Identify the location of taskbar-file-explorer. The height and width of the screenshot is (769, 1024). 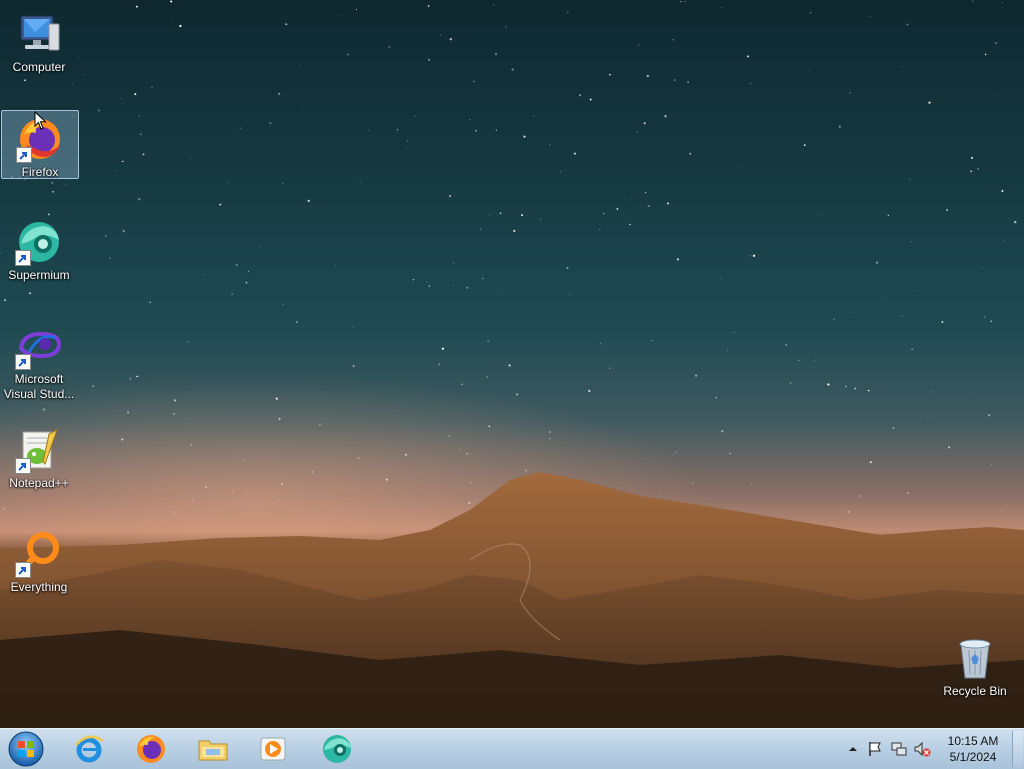
(213, 749).